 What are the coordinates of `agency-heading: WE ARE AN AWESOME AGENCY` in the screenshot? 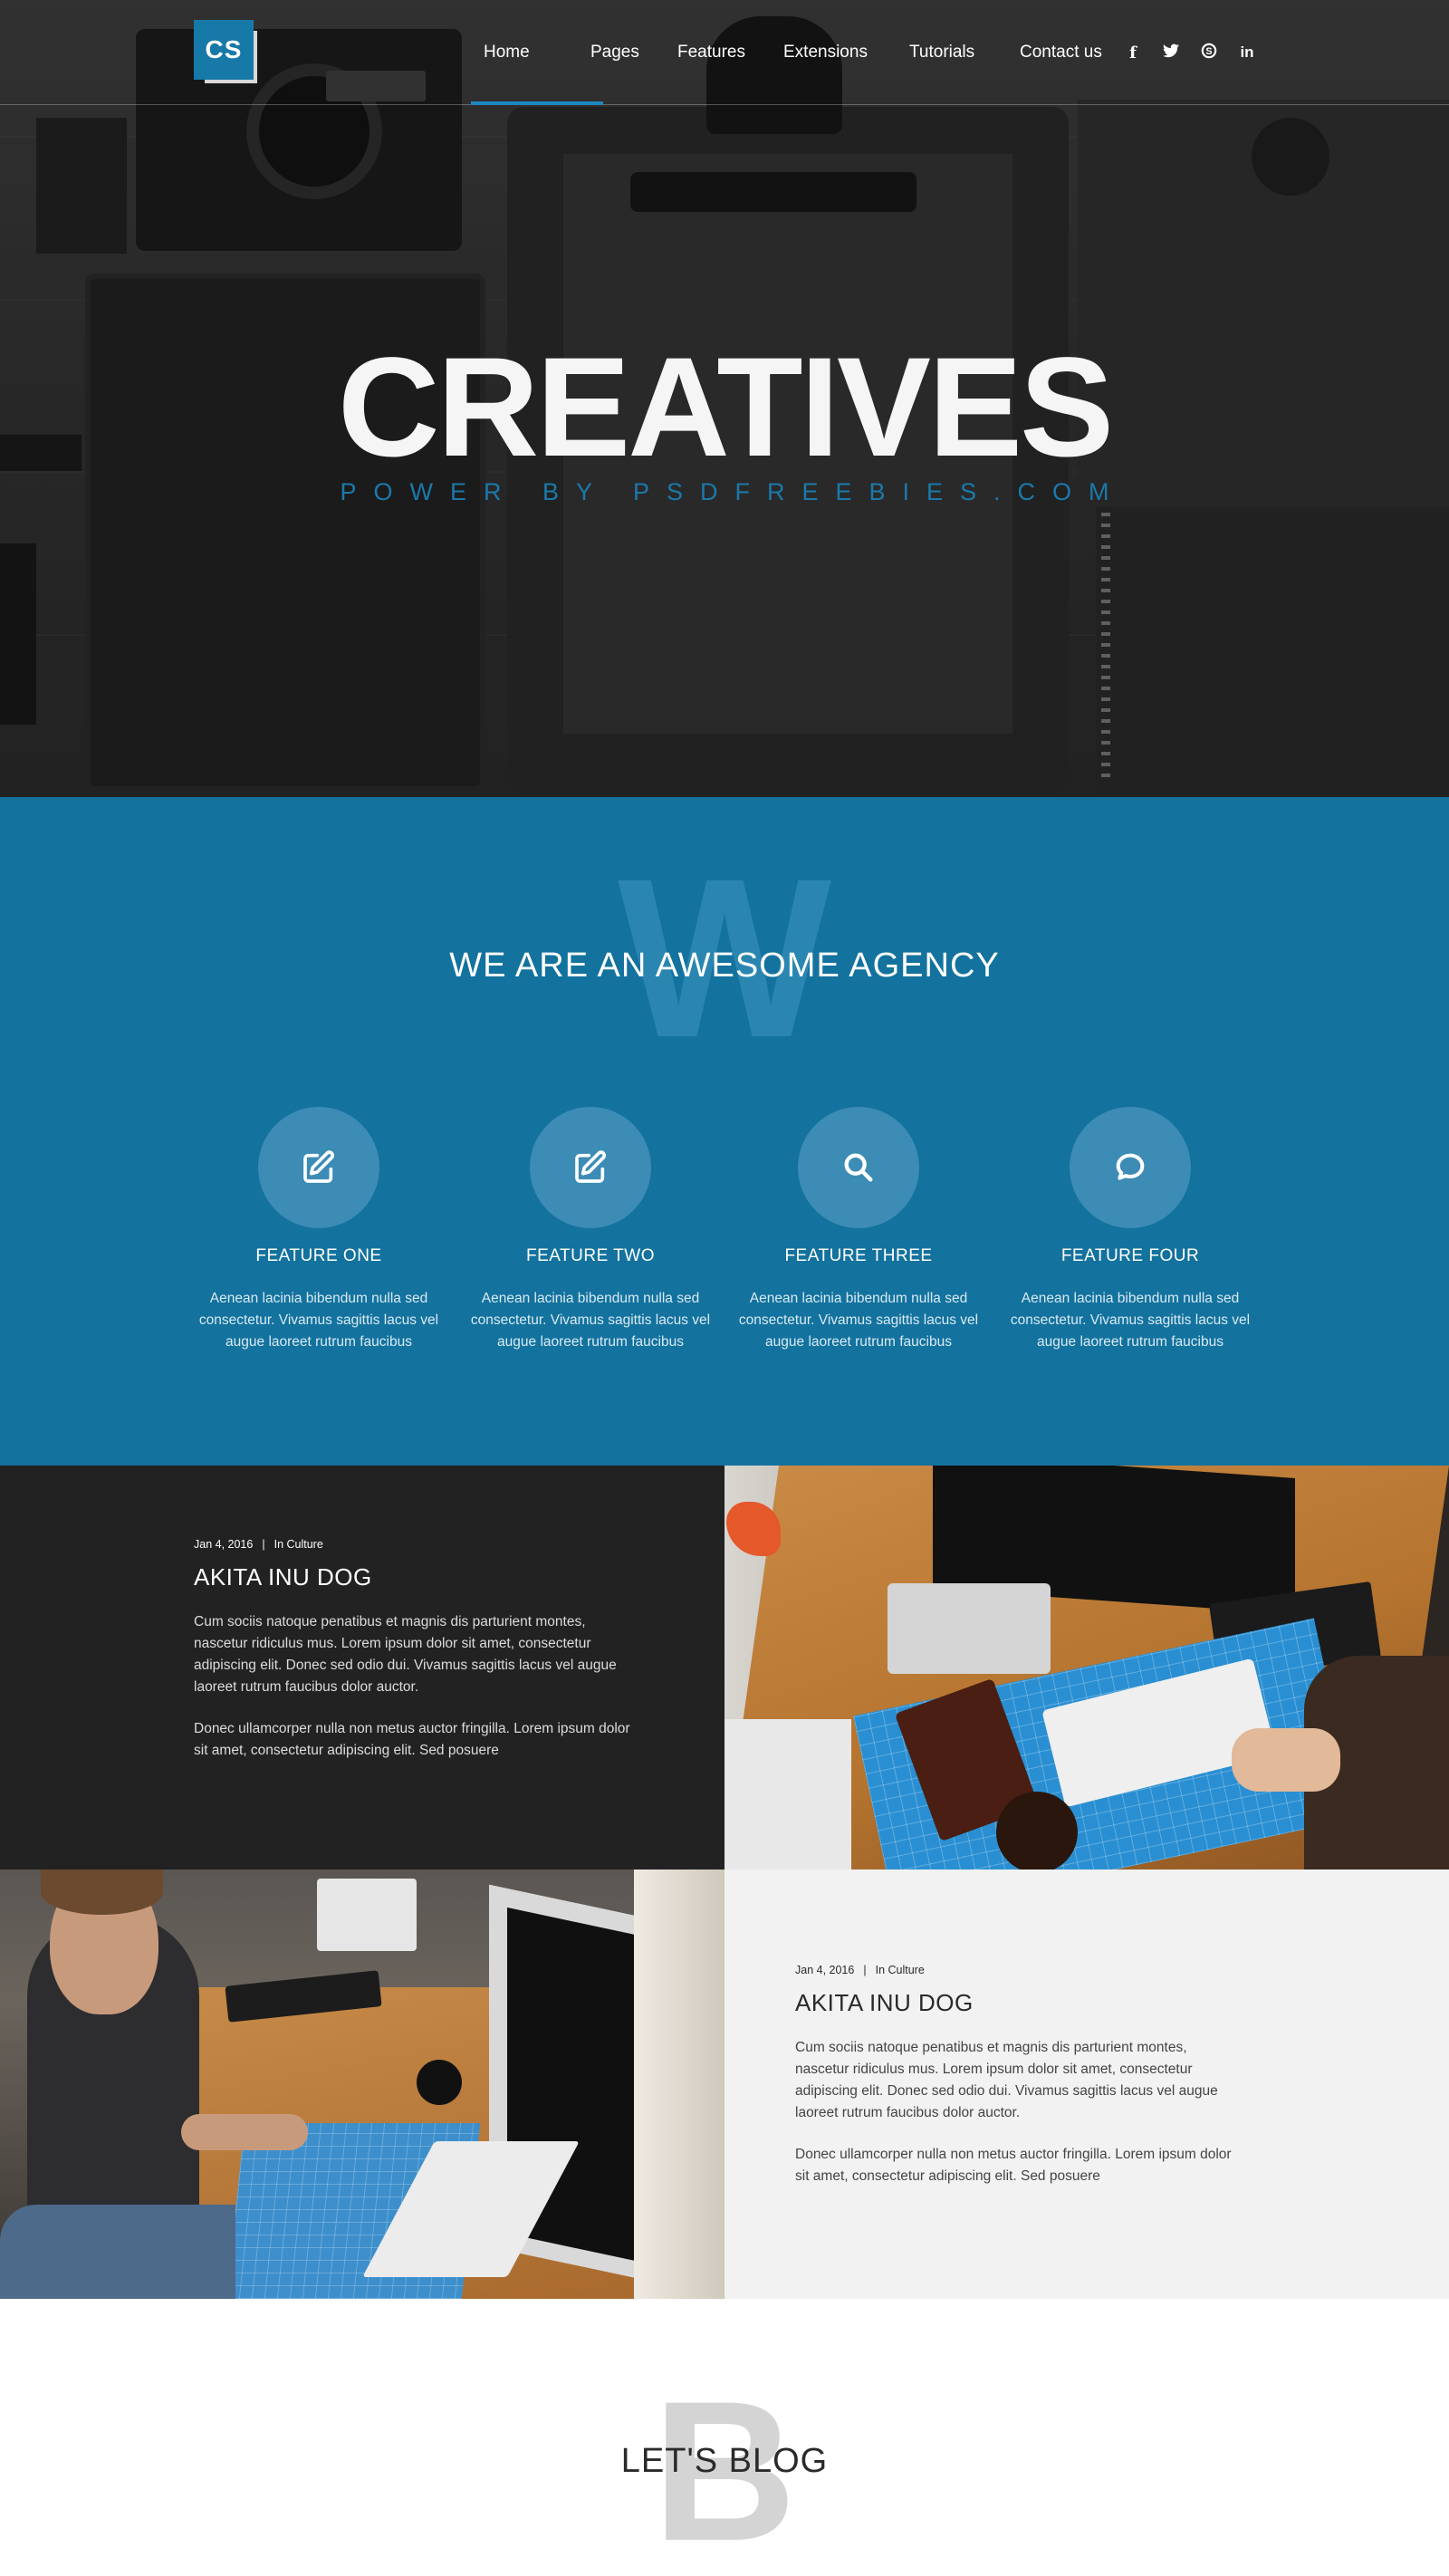 It's located at (724, 966).